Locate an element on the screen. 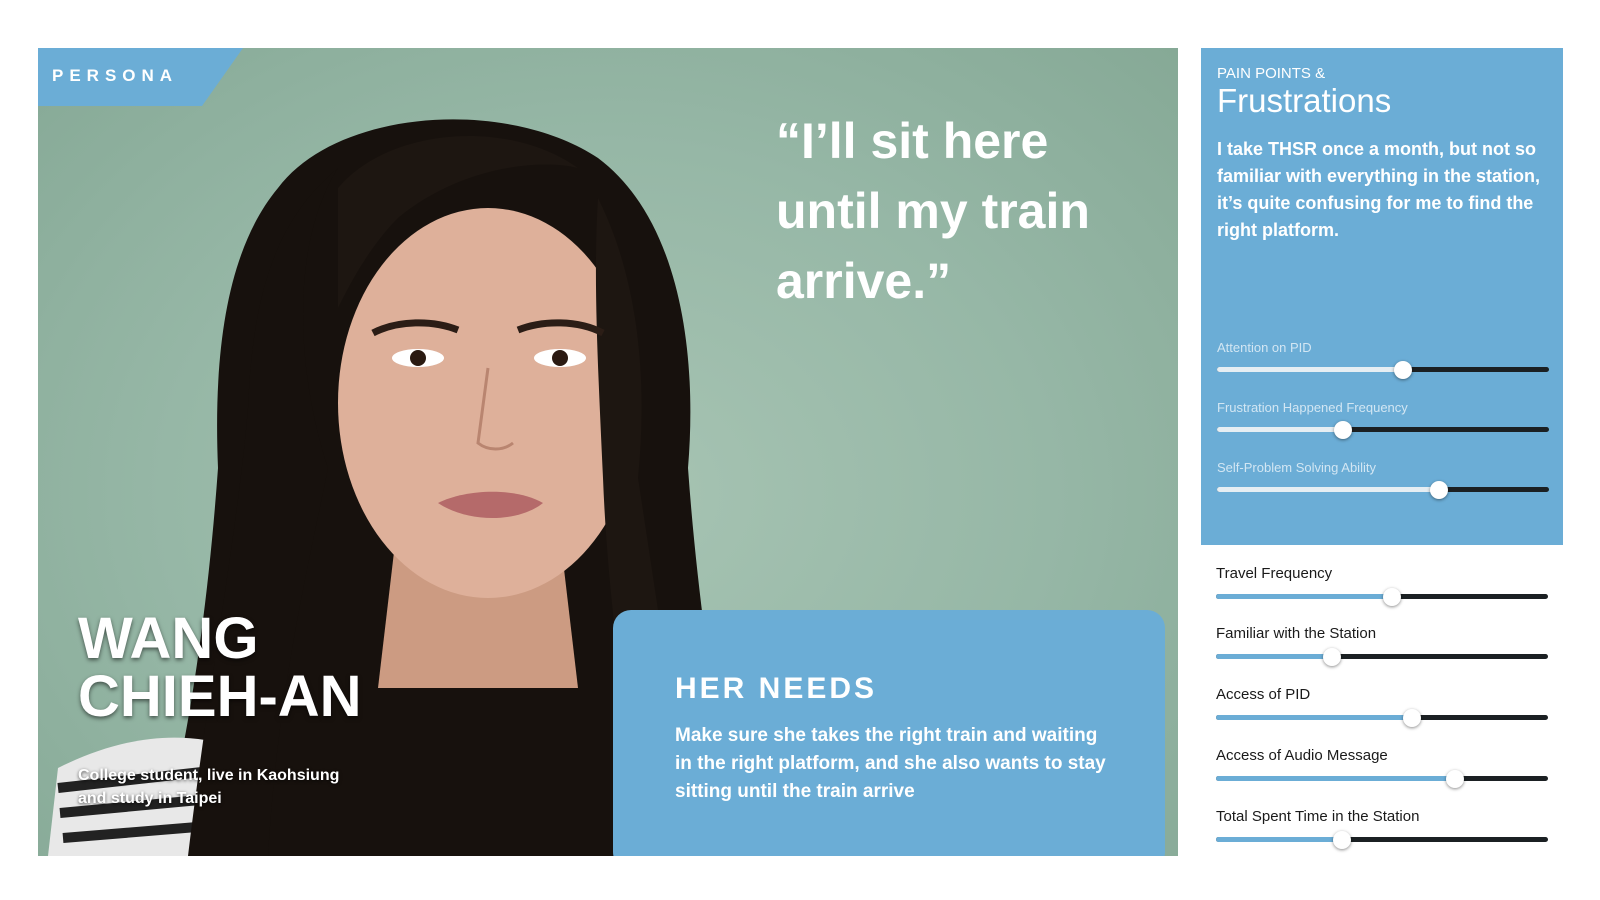 The height and width of the screenshot is (900, 1600). access-of-audio-message-slider: Access of Audio Message is located at coordinates (1382, 767).